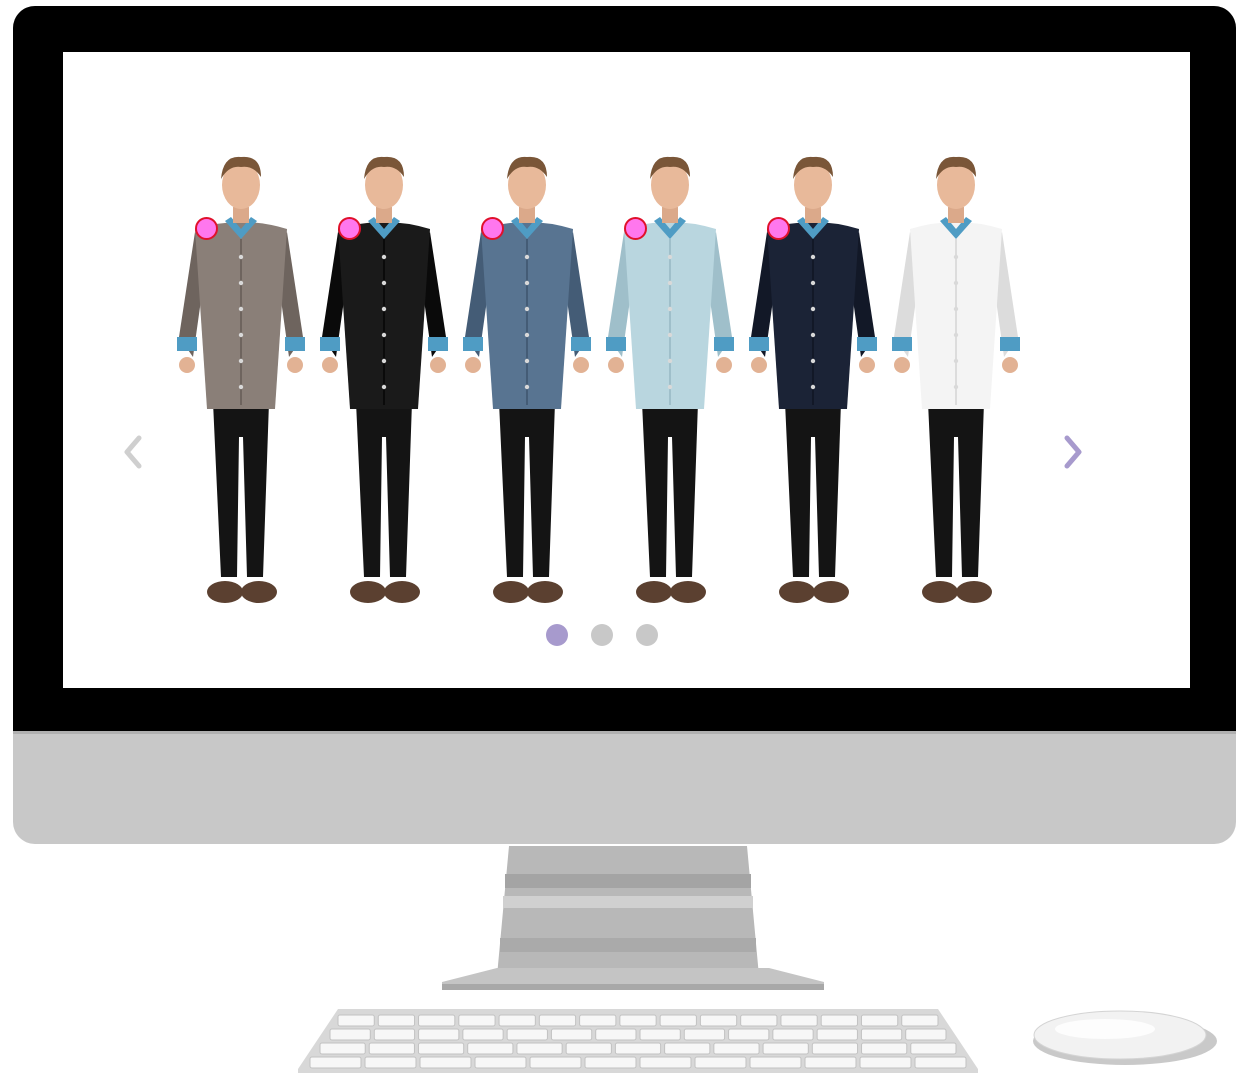 The width and height of the screenshot is (1236, 1073). What do you see at coordinates (638, 1041) in the screenshot?
I see `keyboard` at bounding box center [638, 1041].